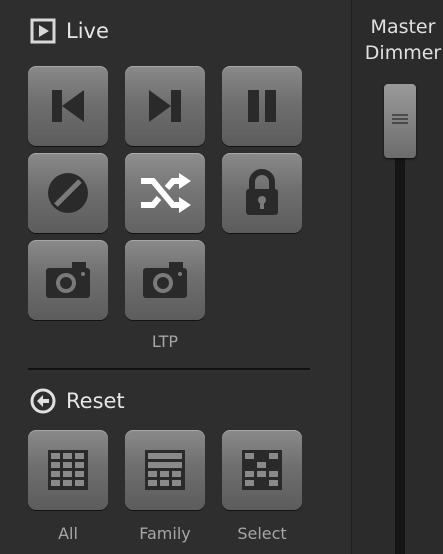  I want to click on master-fader-handle, so click(400, 121).